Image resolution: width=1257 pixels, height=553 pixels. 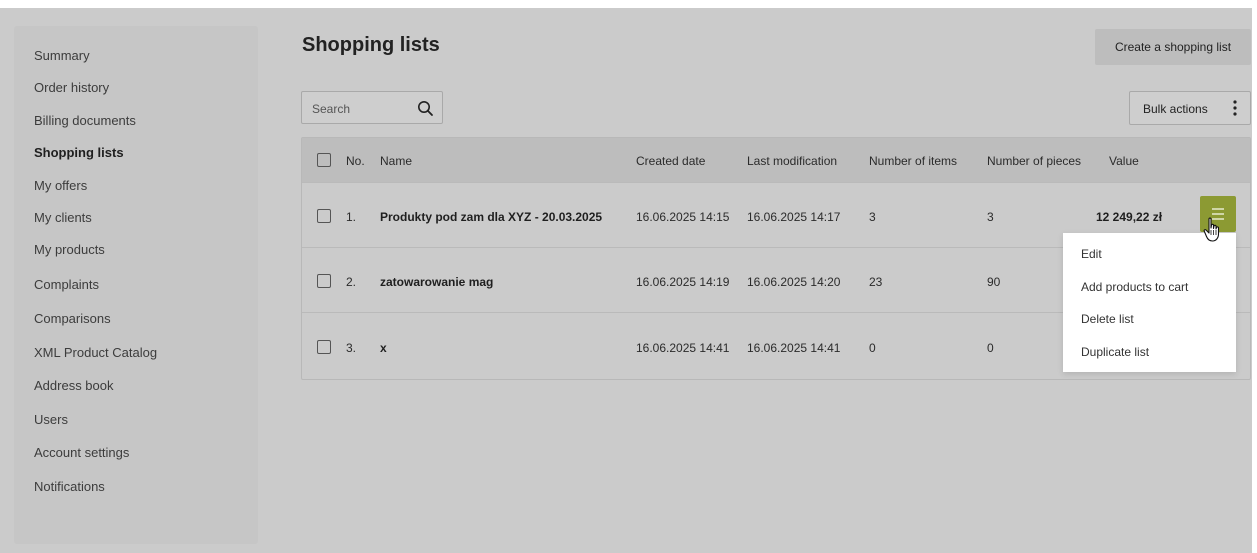 I want to click on page-title: Shopping lists, so click(x=371, y=45).